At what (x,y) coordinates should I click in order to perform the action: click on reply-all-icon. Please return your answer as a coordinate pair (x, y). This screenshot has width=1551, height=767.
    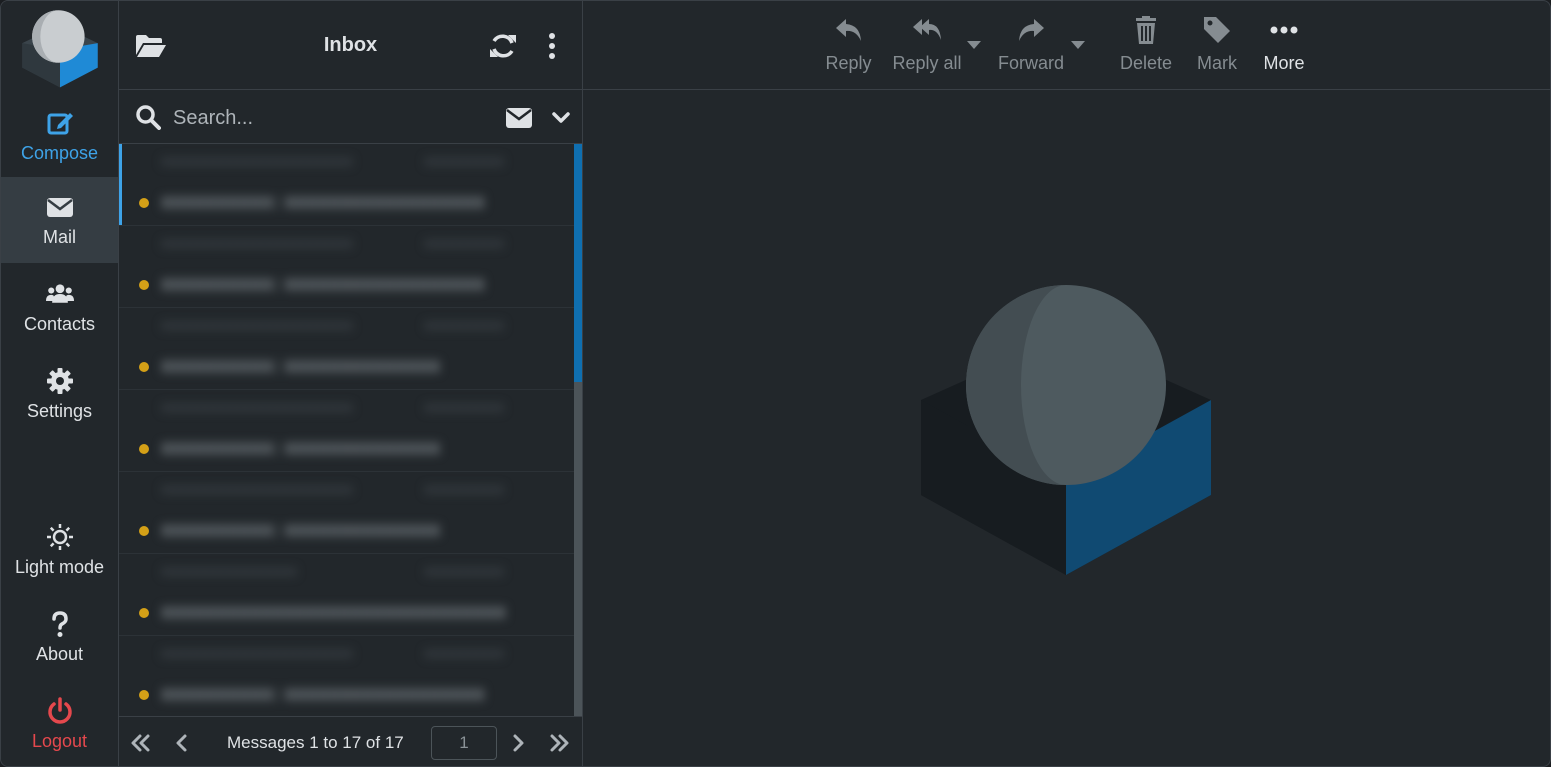
    Looking at the image, I should click on (927, 29).